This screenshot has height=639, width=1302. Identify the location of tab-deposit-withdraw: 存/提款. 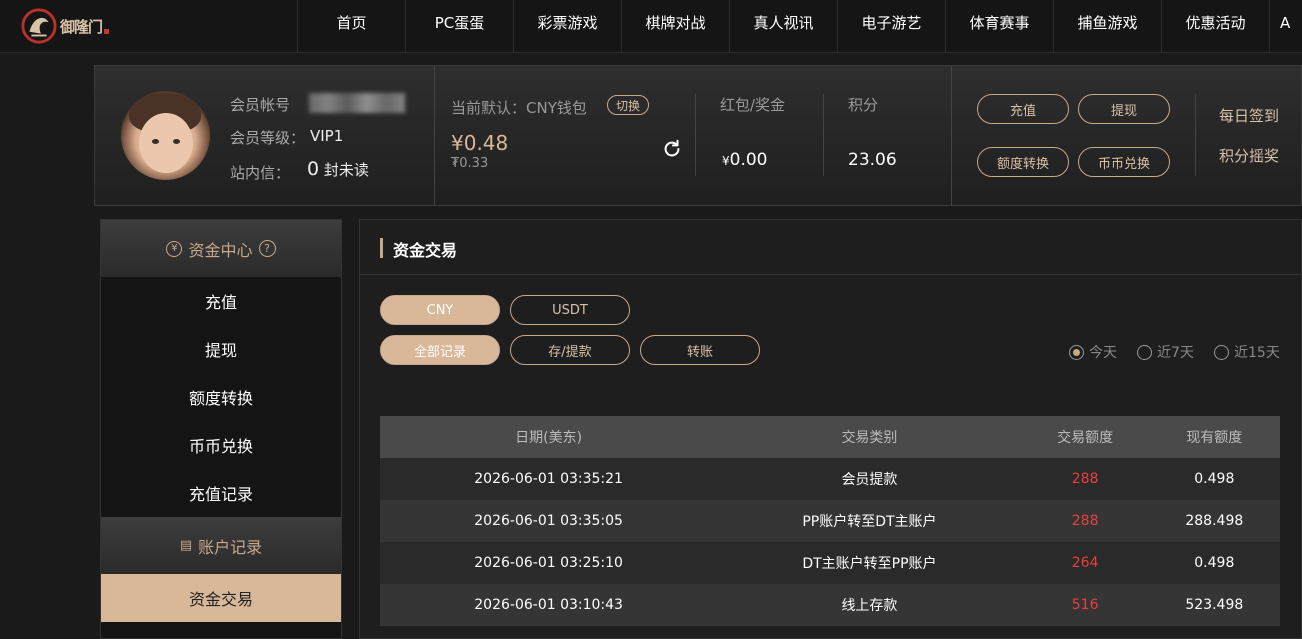
(570, 350).